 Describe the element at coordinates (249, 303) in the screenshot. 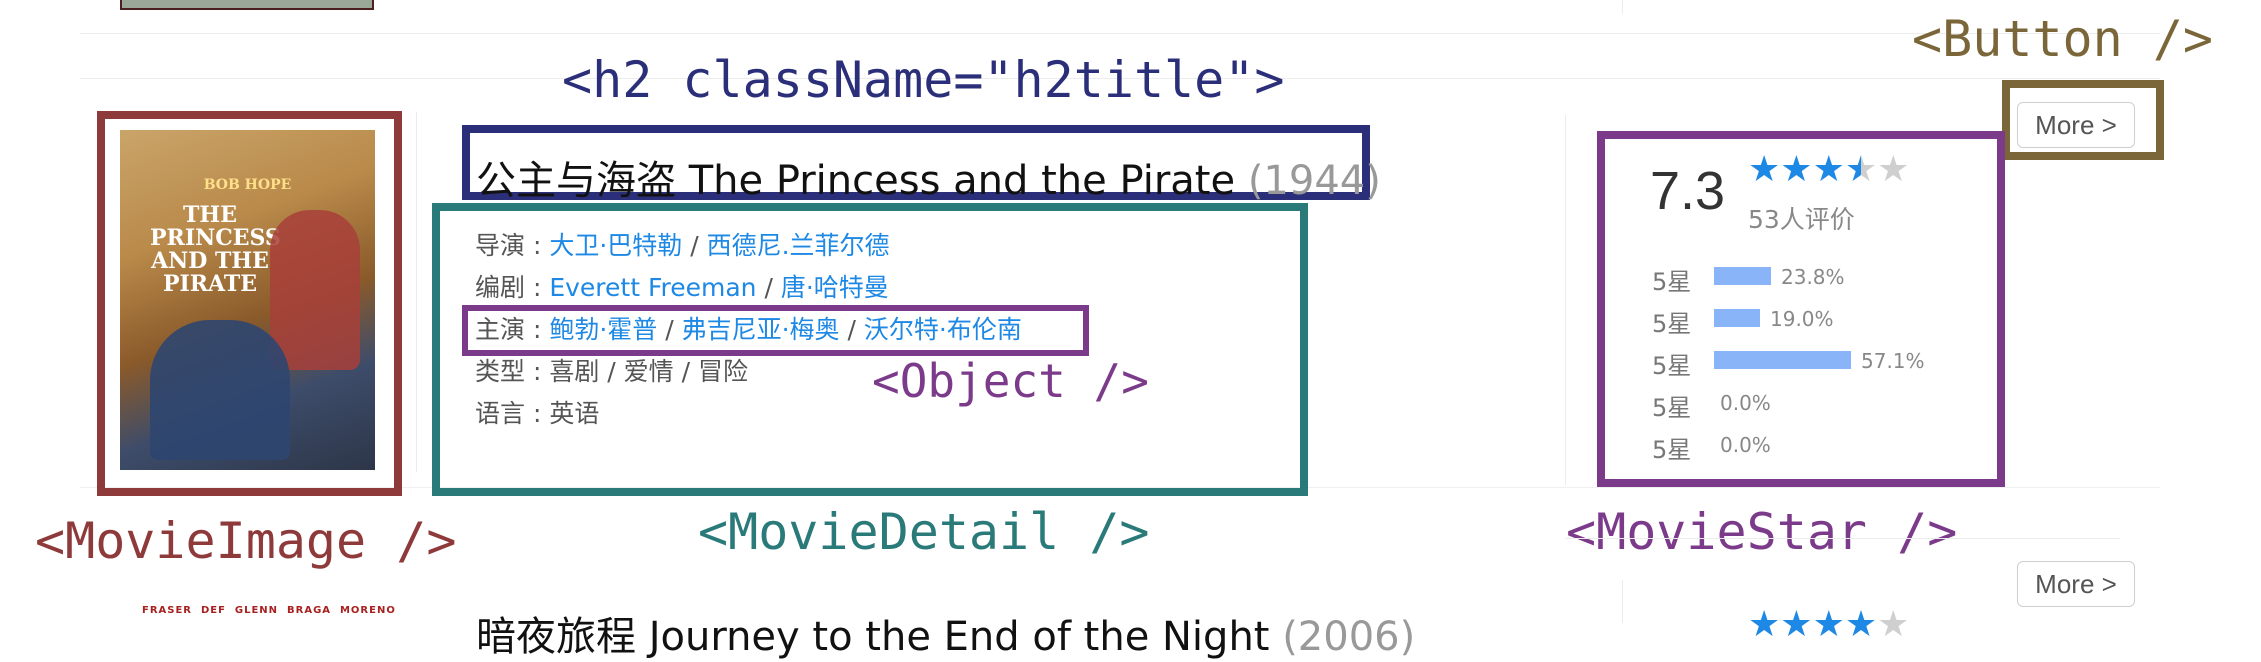

I see `movie-image-annotation-box` at that location.